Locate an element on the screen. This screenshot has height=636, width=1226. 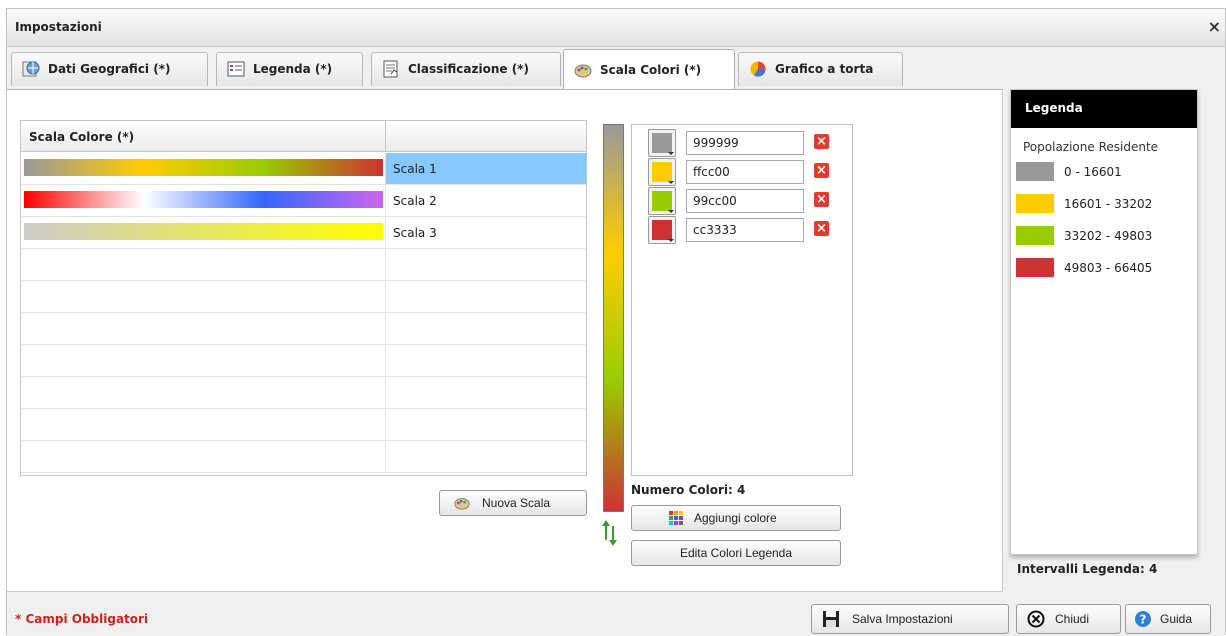
tab-legenda: Legenda (*) is located at coordinates (289, 69).